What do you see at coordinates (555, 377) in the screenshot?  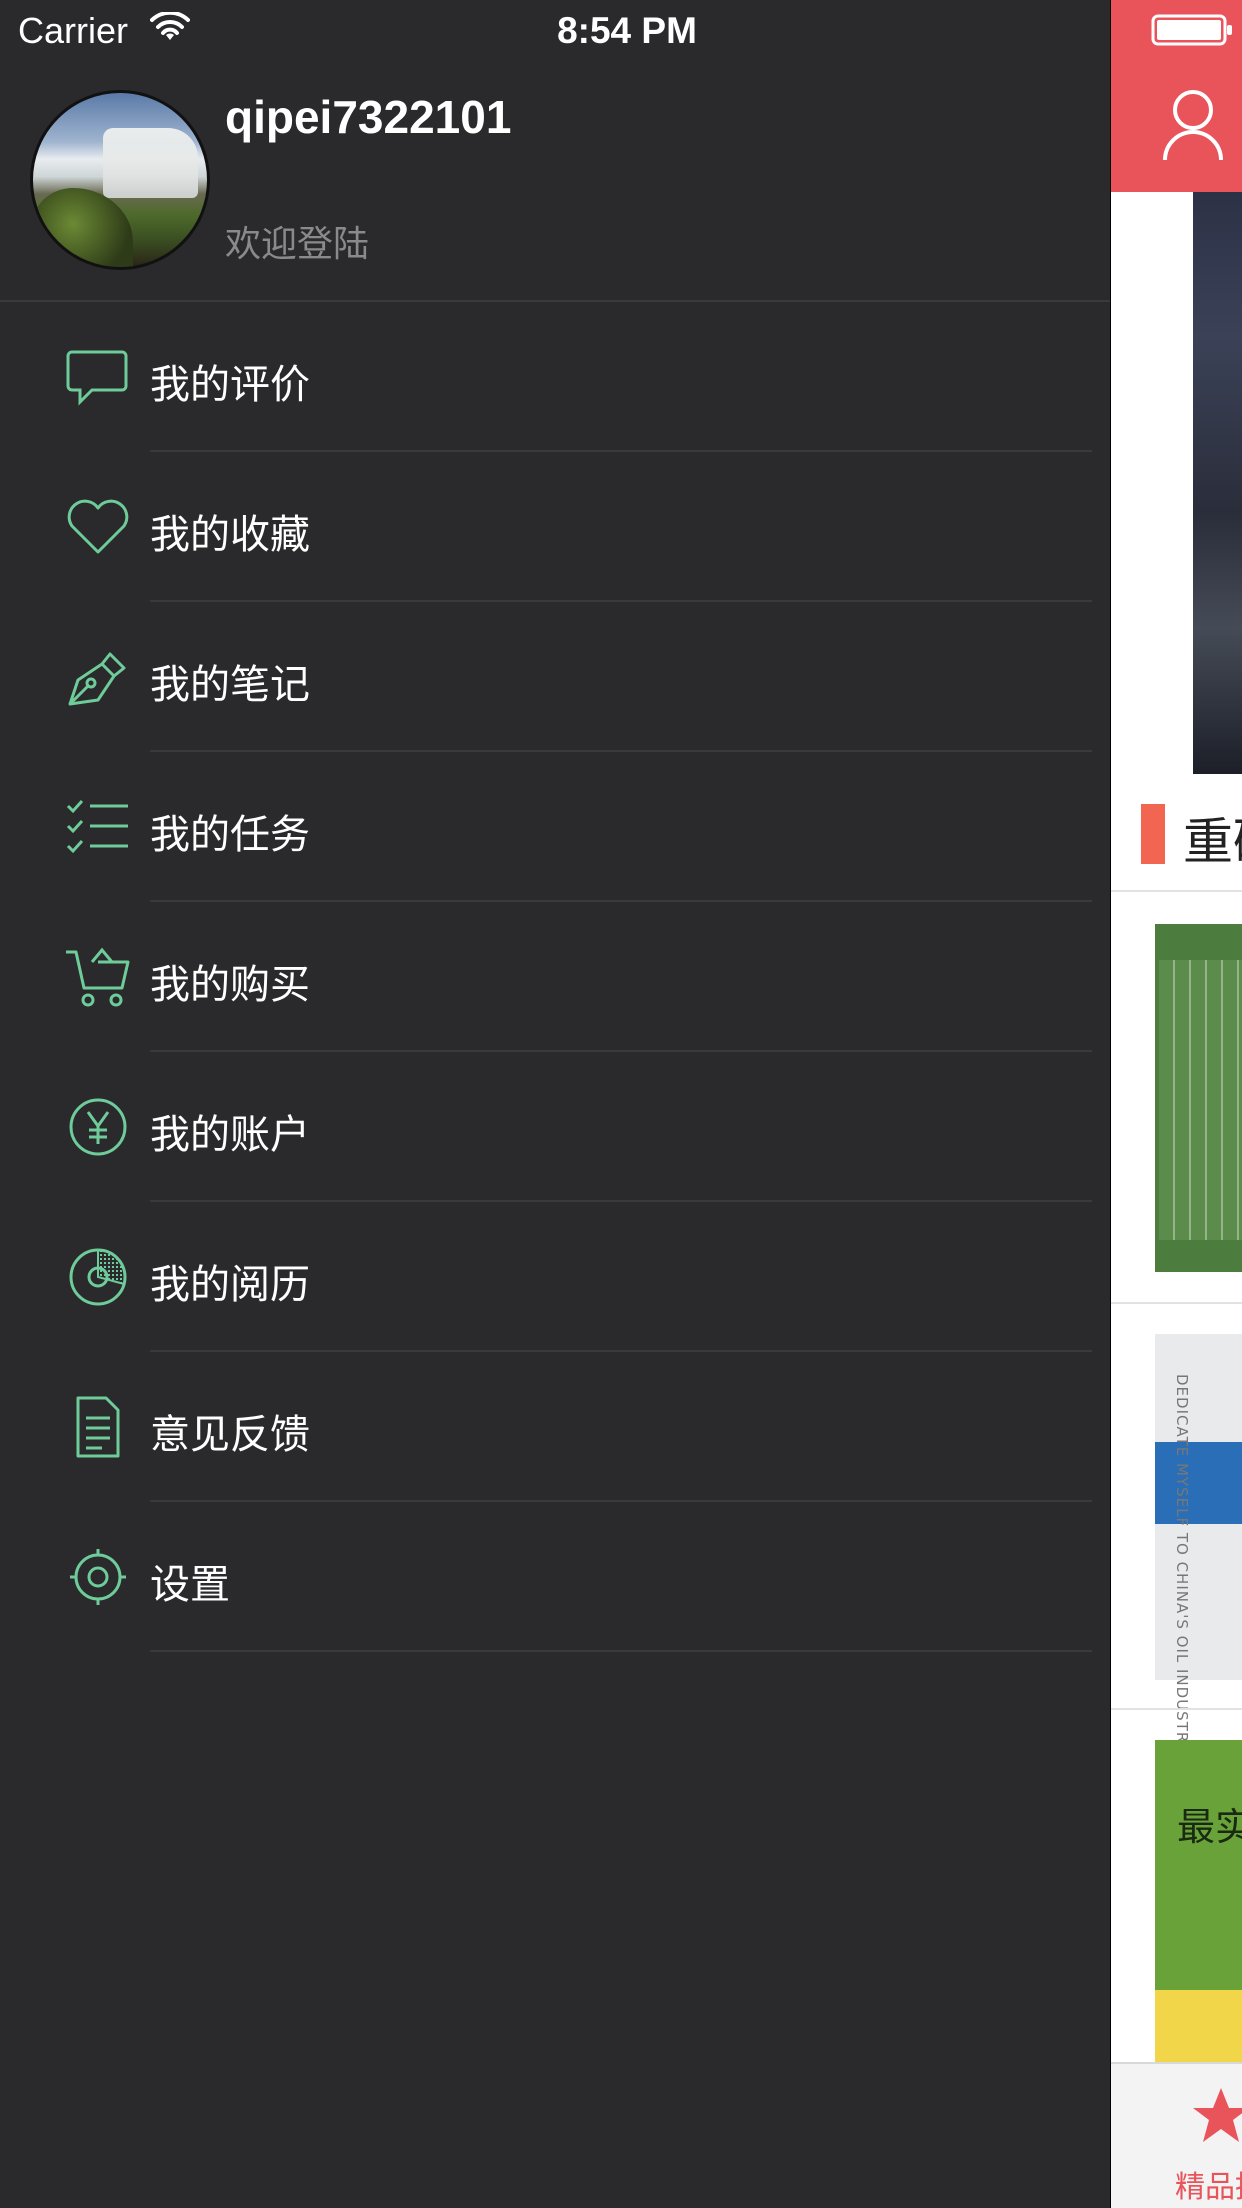 I see `menu-item-reviews: 我的评价` at bounding box center [555, 377].